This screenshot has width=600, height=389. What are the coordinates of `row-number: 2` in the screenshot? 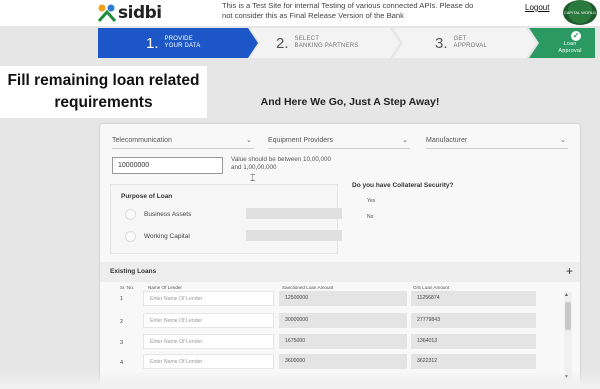 It's located at (122, 322).